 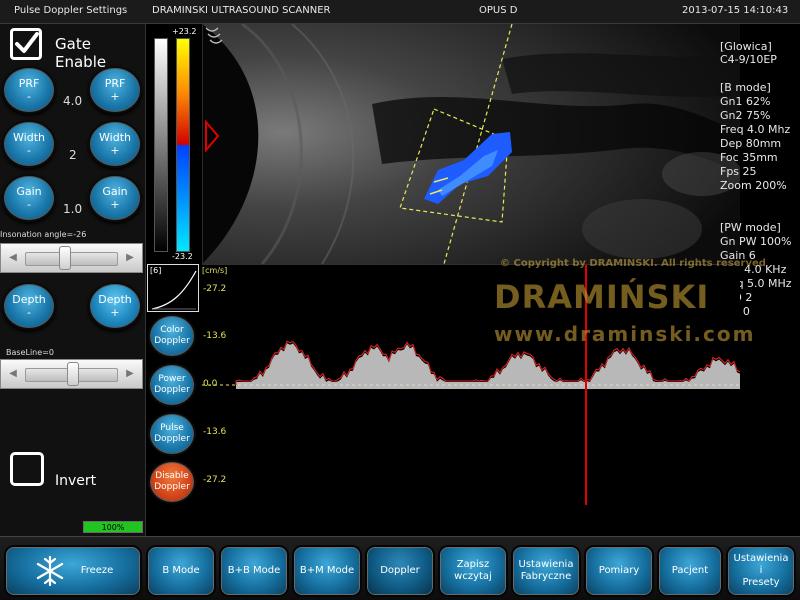 I want to click on baseline-slider: ◀ ▶, so click(x=71, y=374).